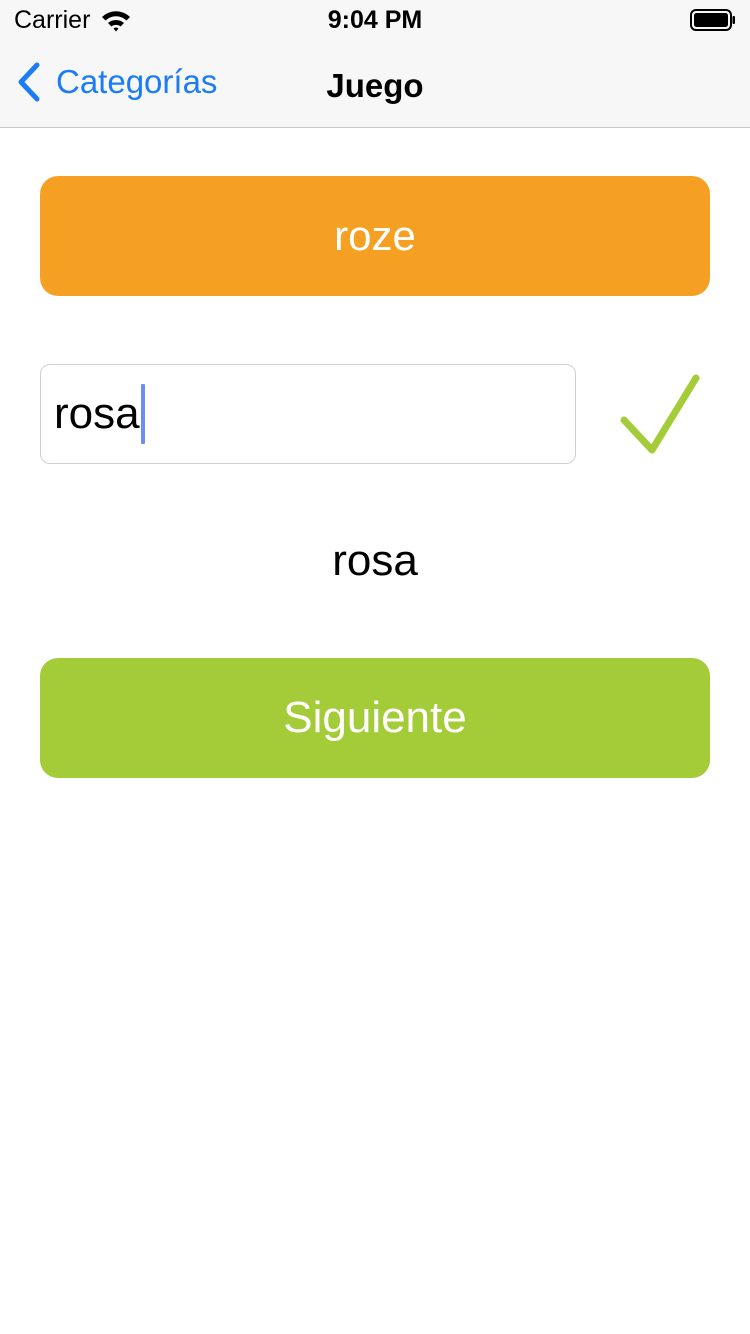 This screenshot has width=750, height=1334. I want to click on top-bar: Carrier 9:04 PM Categorías Juego, so click(375, 64).